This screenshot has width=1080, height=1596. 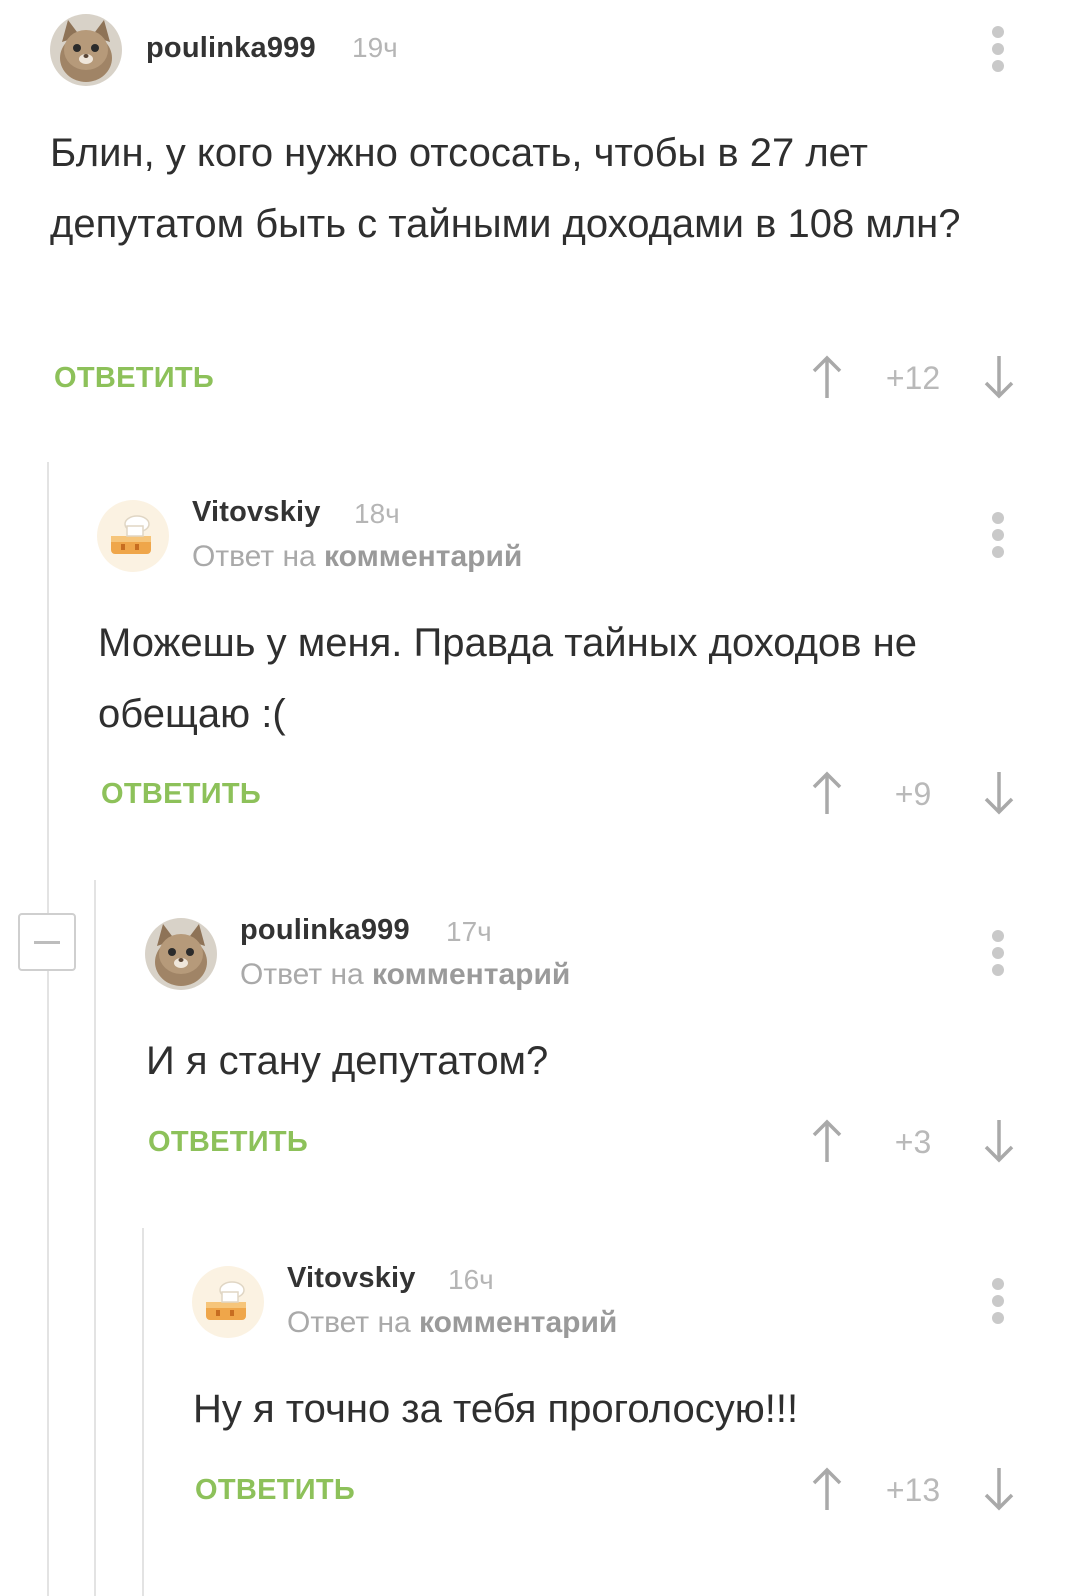 What do you see at coordinates (496, 1409) in the screenshot?
I see `comment-text: Ну я точно за тебя проголосую!!!` at bounding box center [496, 1409].